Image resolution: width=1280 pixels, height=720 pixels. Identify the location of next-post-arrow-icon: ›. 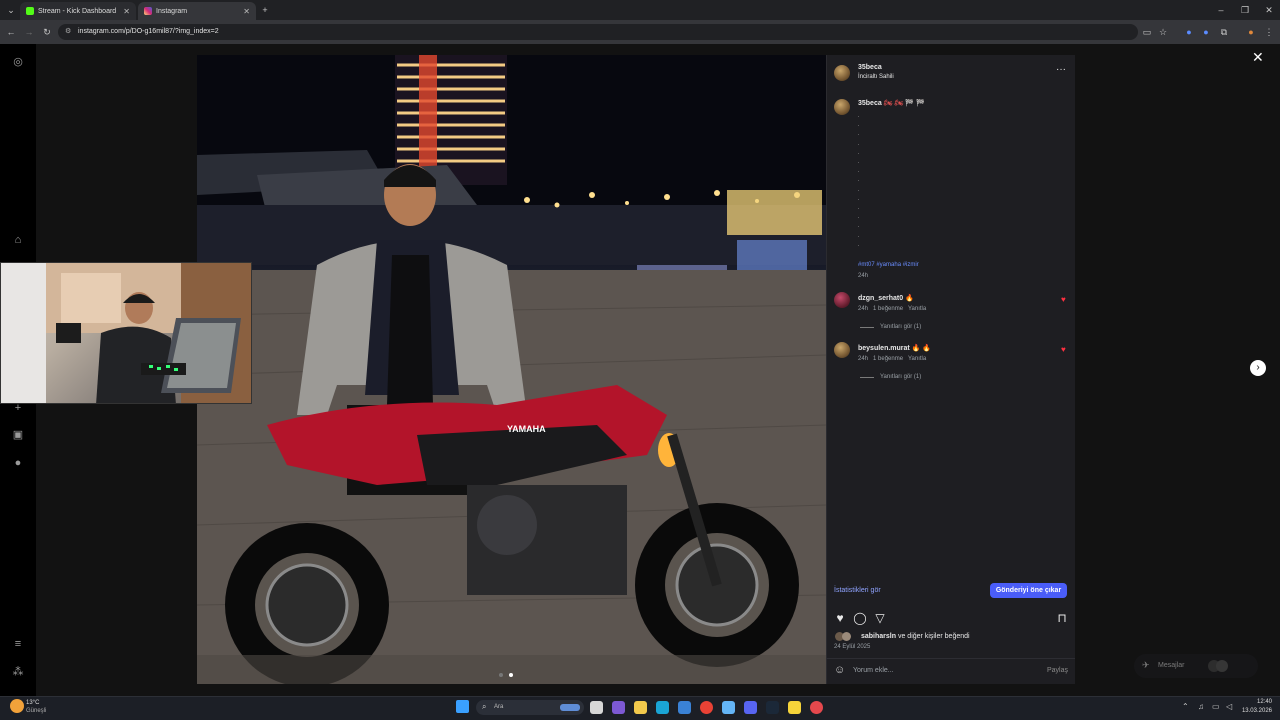
(1258, 368).